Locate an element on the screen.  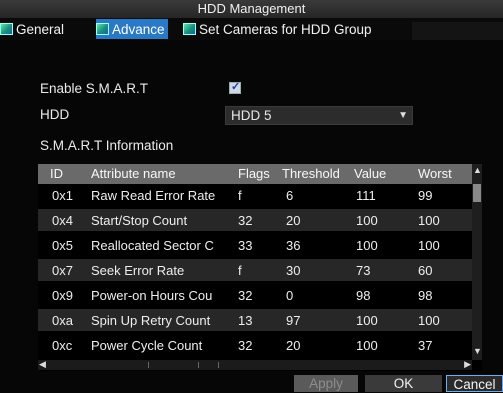
hdd-label: HDD is located at coordinates (55, 114).